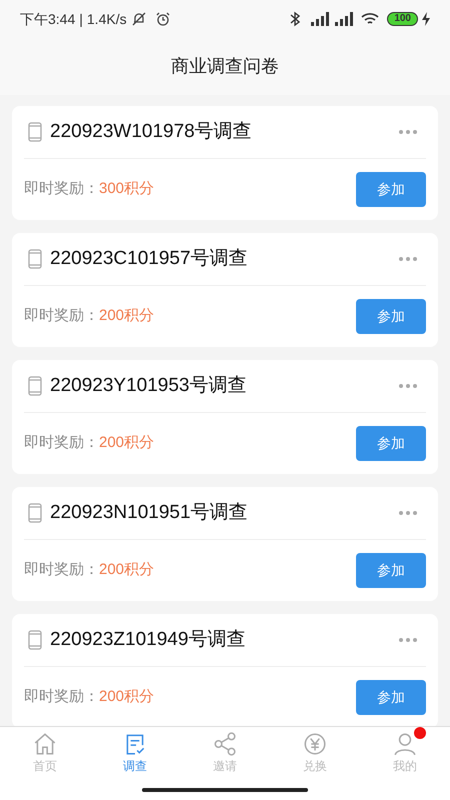  What do you see at coordinates (149, 258) in the screenshot?
I see `survey-title: 220923C101957号调查` at bounding box center [149, 258].